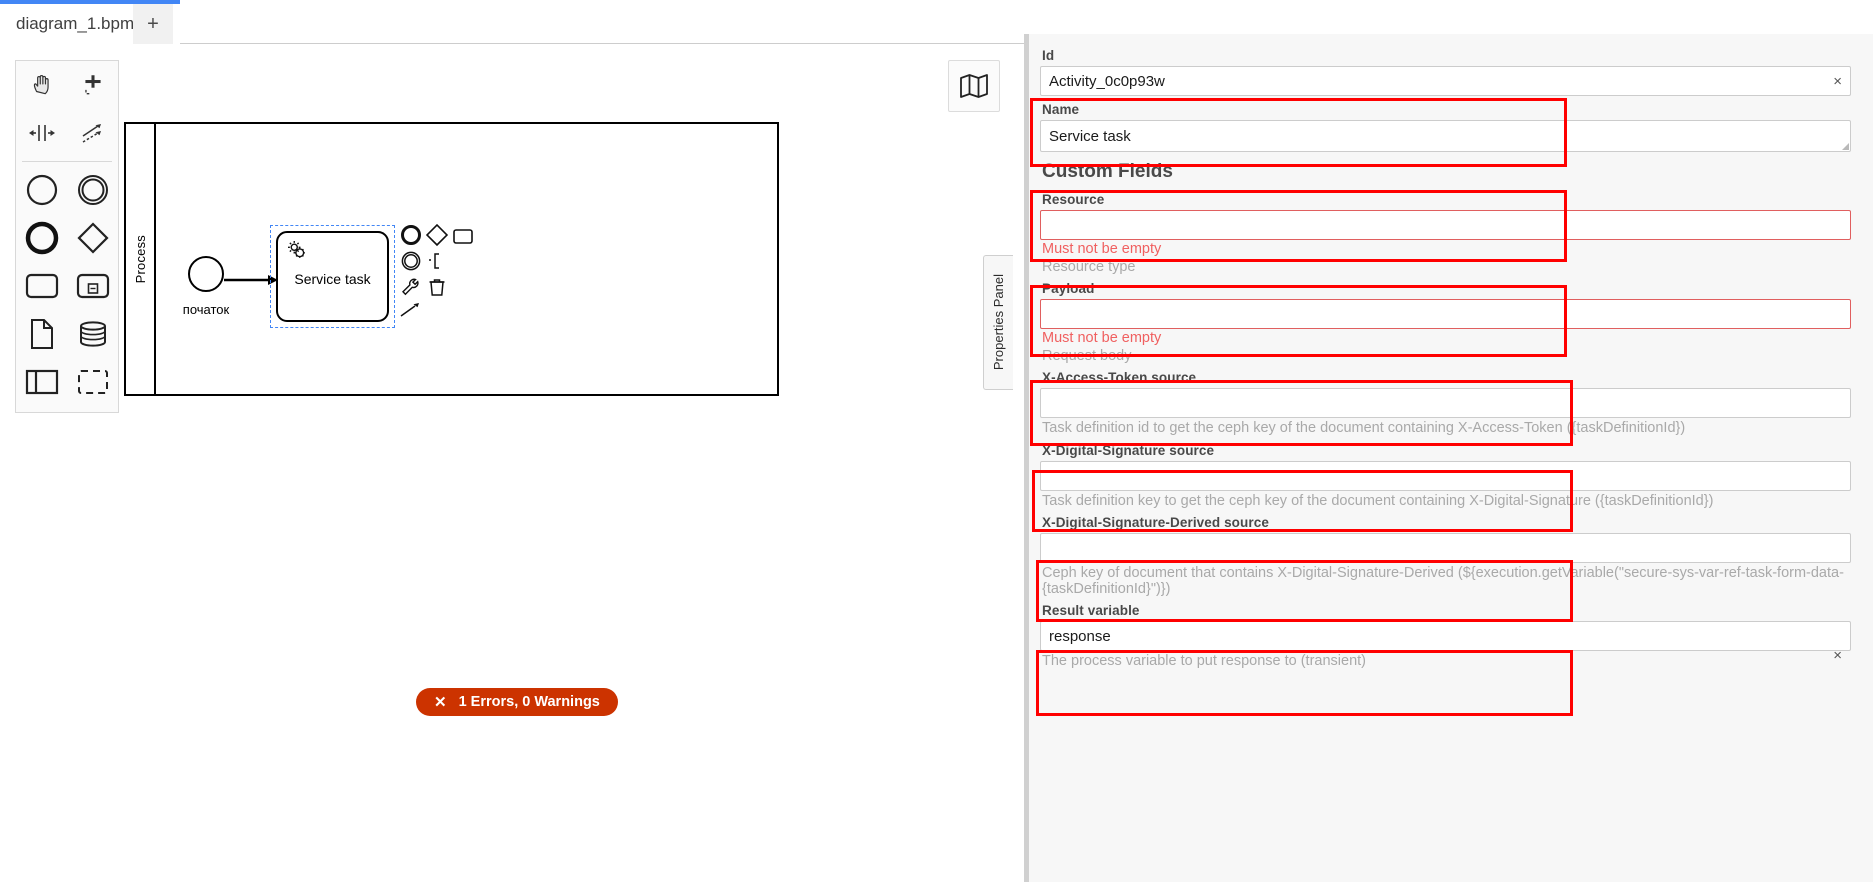  Describe the element at coordinates (1155, 522) in the screenshot. I see `field-label-x-digital-signature-derived-source: X-Digital-Signature-Derived source` at that location.